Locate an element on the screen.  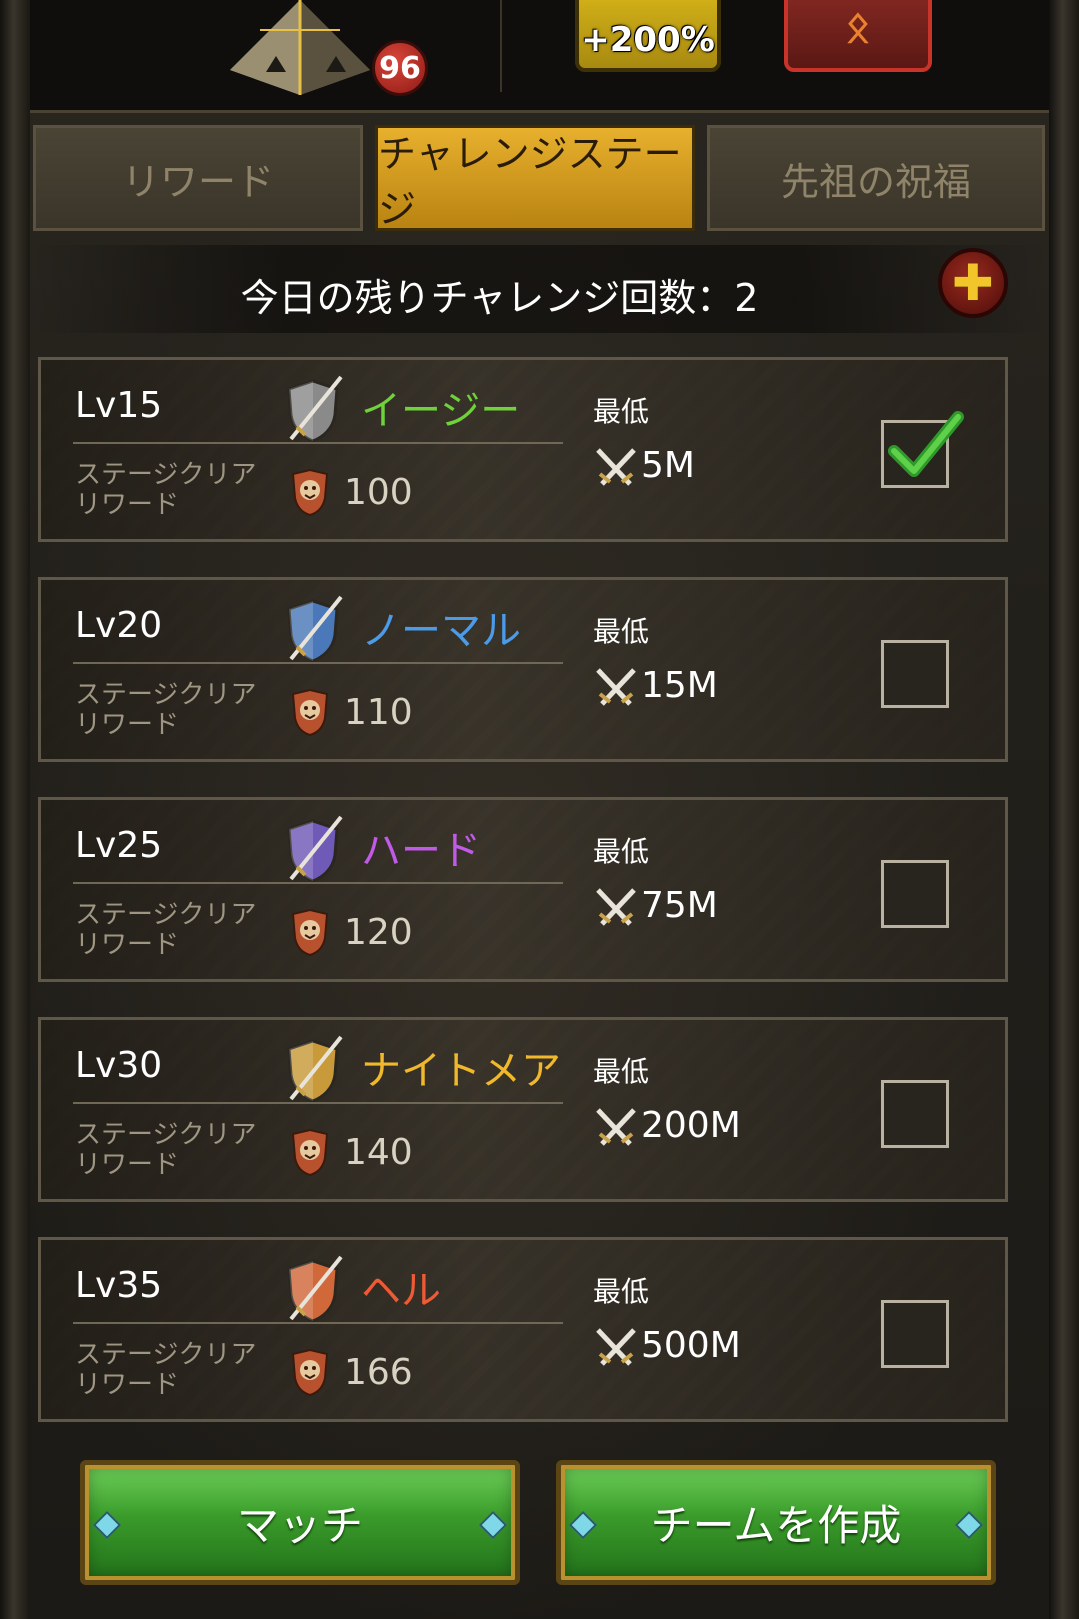
reward-value: 140 is located at coordinates (378, 1152).